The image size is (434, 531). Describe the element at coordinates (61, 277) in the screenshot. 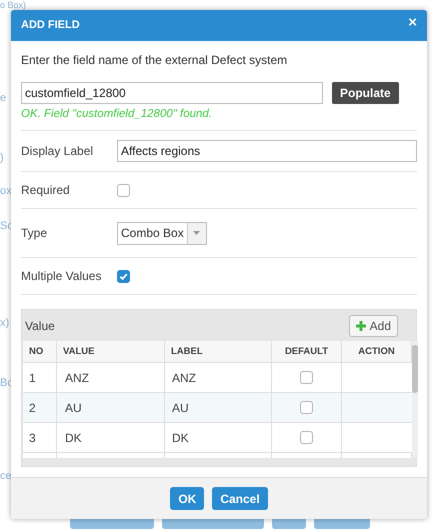

I see `form-label: Multiple Values` at that location.